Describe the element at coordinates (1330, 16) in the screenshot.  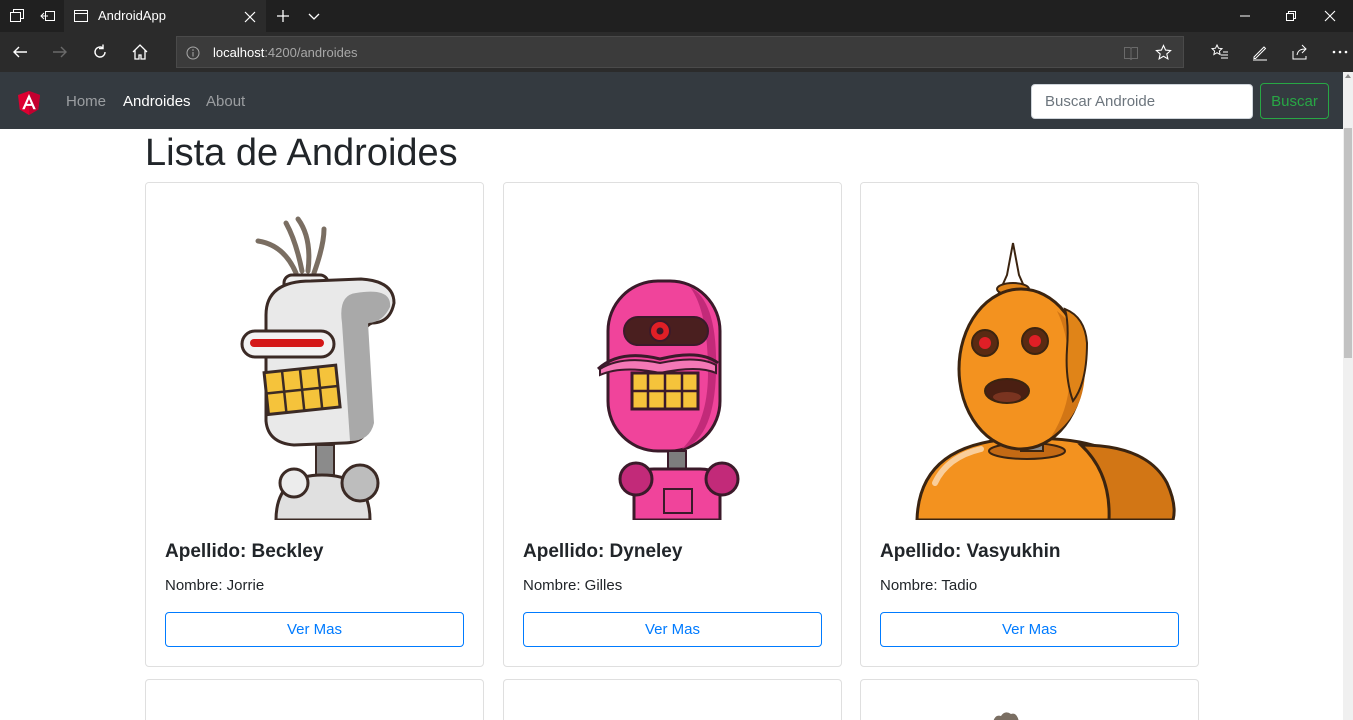
I see `close-window-icon` at that location.